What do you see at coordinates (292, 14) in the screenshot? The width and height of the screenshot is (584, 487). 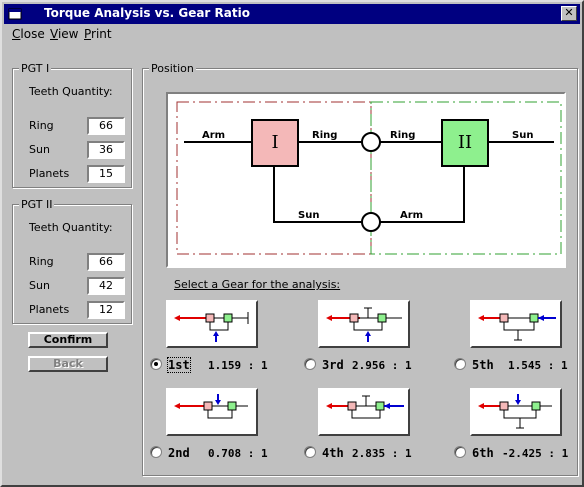 I see `title-bar: Torque Analysis vs. Gear Ratio ✕` at bounding box center [292, 14].